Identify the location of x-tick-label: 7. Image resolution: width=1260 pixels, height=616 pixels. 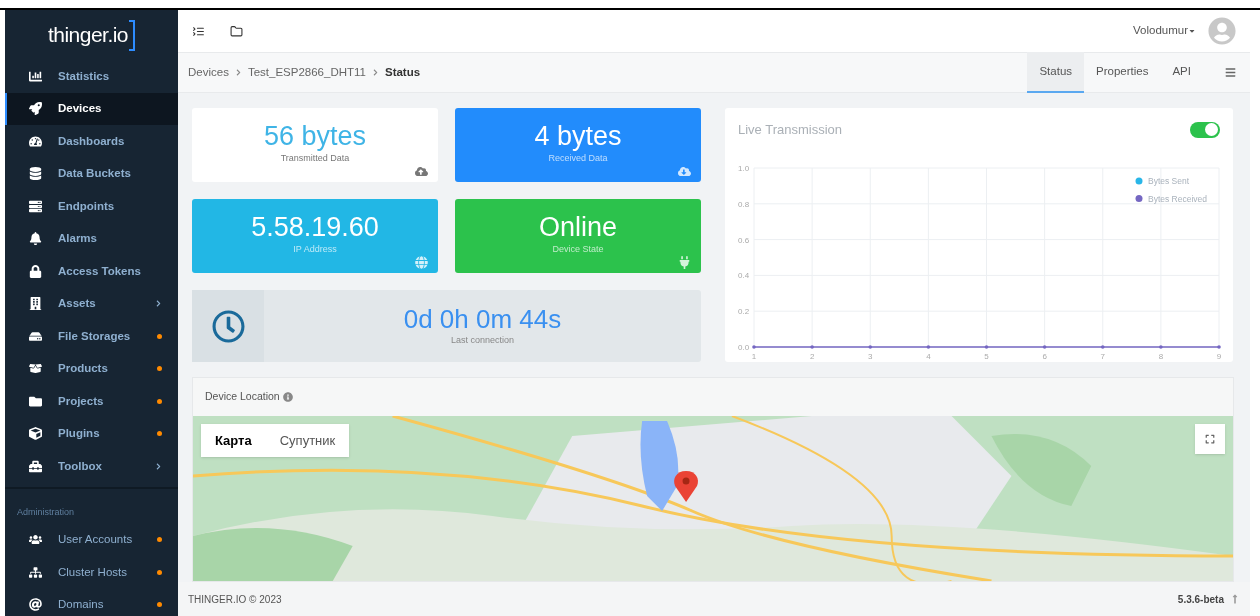
(1102, 356).